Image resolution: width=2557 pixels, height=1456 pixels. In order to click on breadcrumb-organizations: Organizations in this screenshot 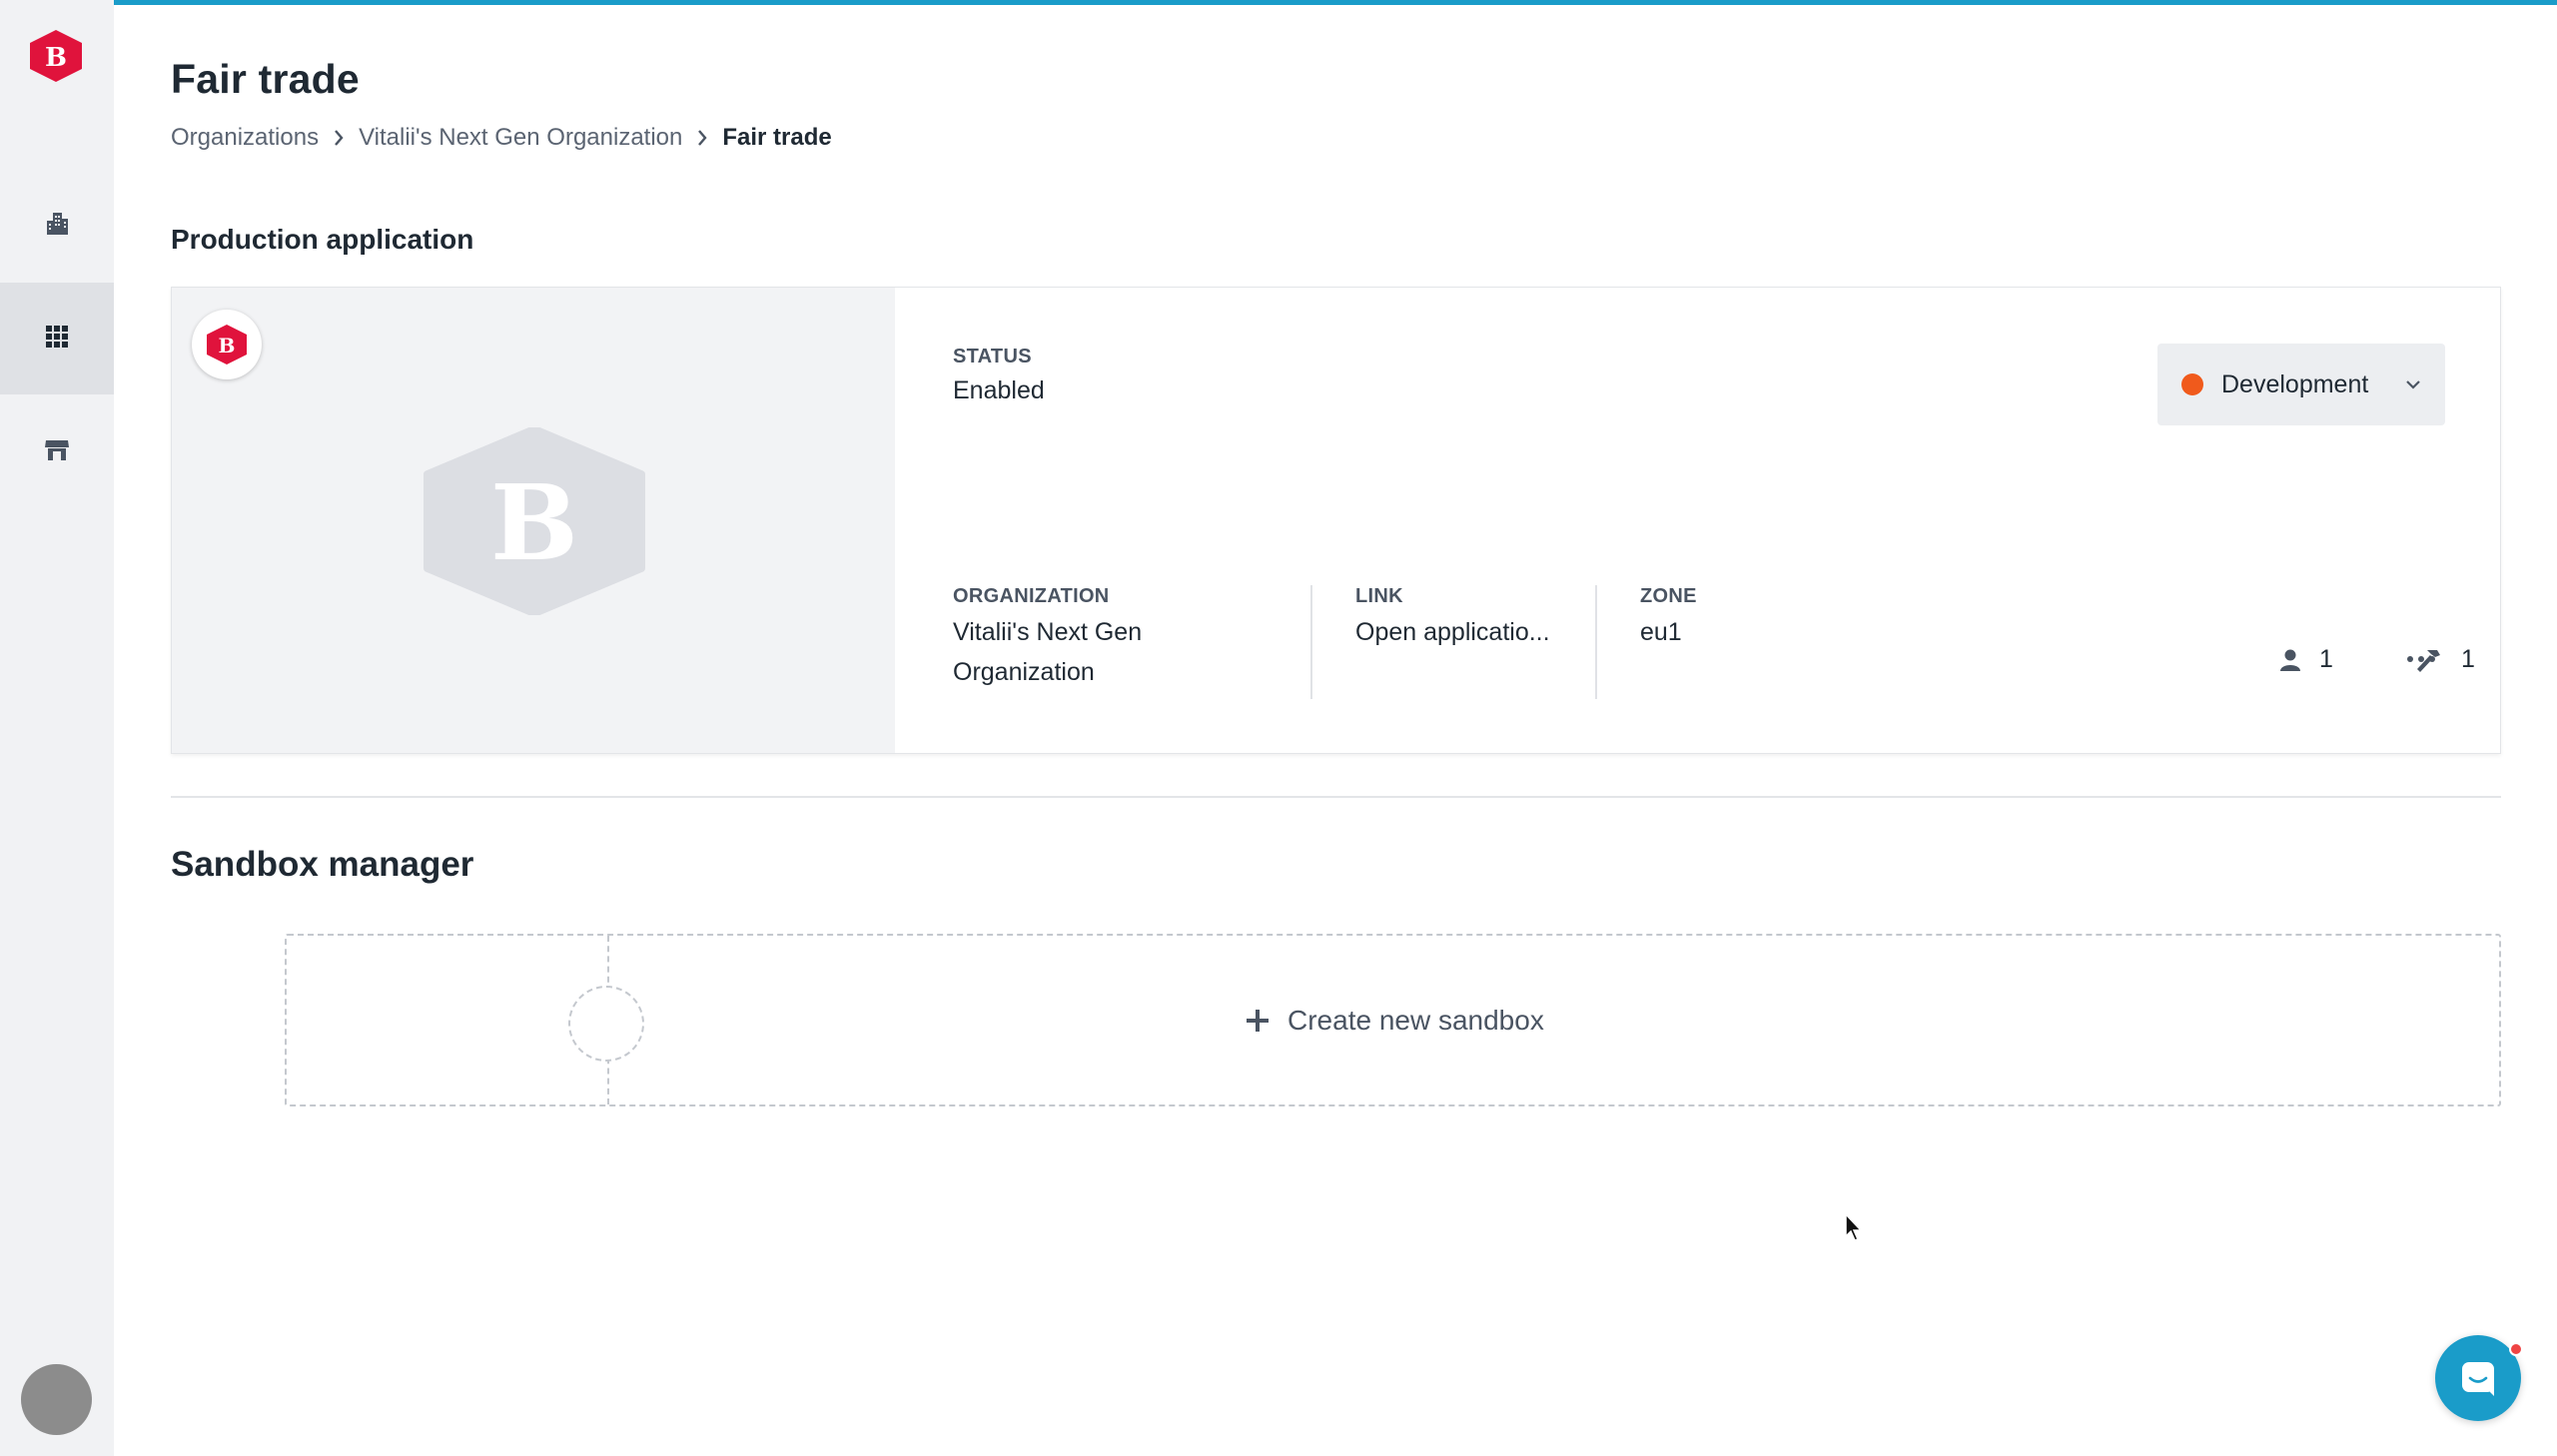, I will do `click(245, 138)`.